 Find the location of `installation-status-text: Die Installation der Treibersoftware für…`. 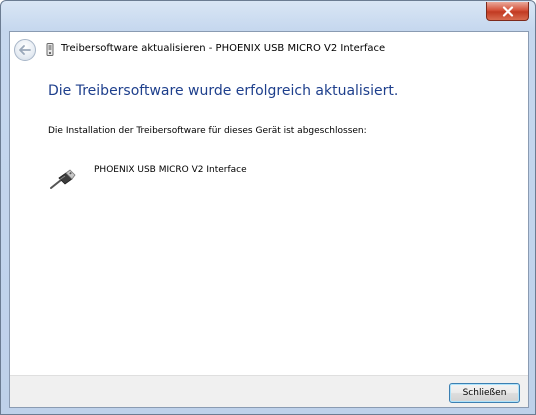

installation-status-text: Die Installation der Treibersoftware für… is located at coordinates (207, 131).